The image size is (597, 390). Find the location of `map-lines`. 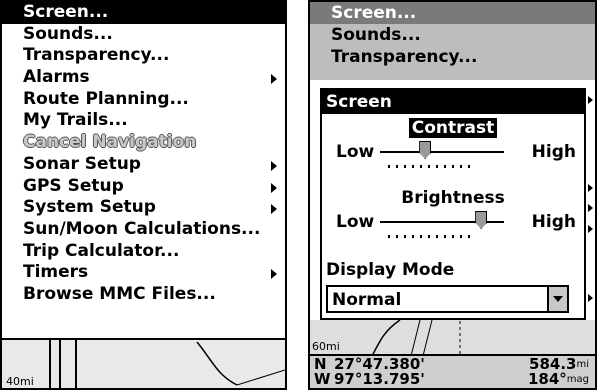

map-lines is located at coordinates (167, 364).